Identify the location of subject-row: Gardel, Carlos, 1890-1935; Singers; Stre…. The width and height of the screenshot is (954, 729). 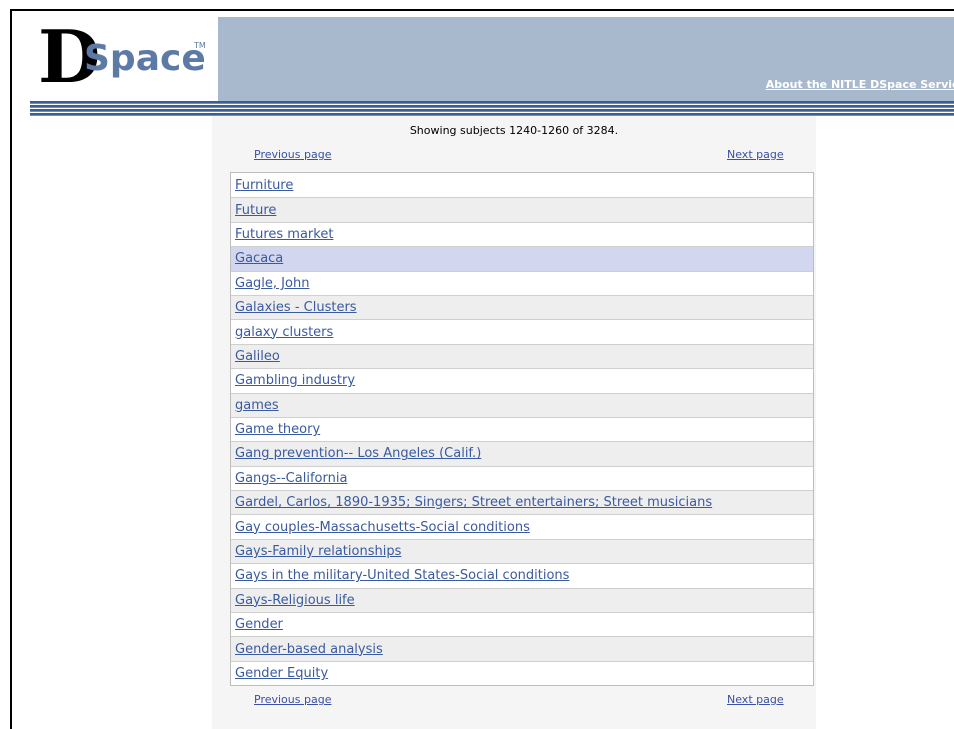
(522, 502).